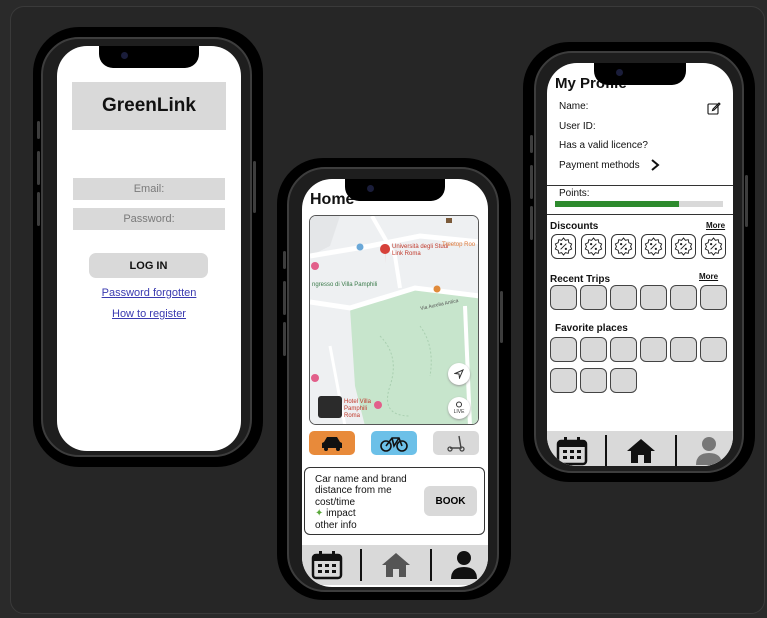  What do you see at coordinates (149, 219) in the screenshot?
I see `password-field: Password:` at bounding box center [149, 219].